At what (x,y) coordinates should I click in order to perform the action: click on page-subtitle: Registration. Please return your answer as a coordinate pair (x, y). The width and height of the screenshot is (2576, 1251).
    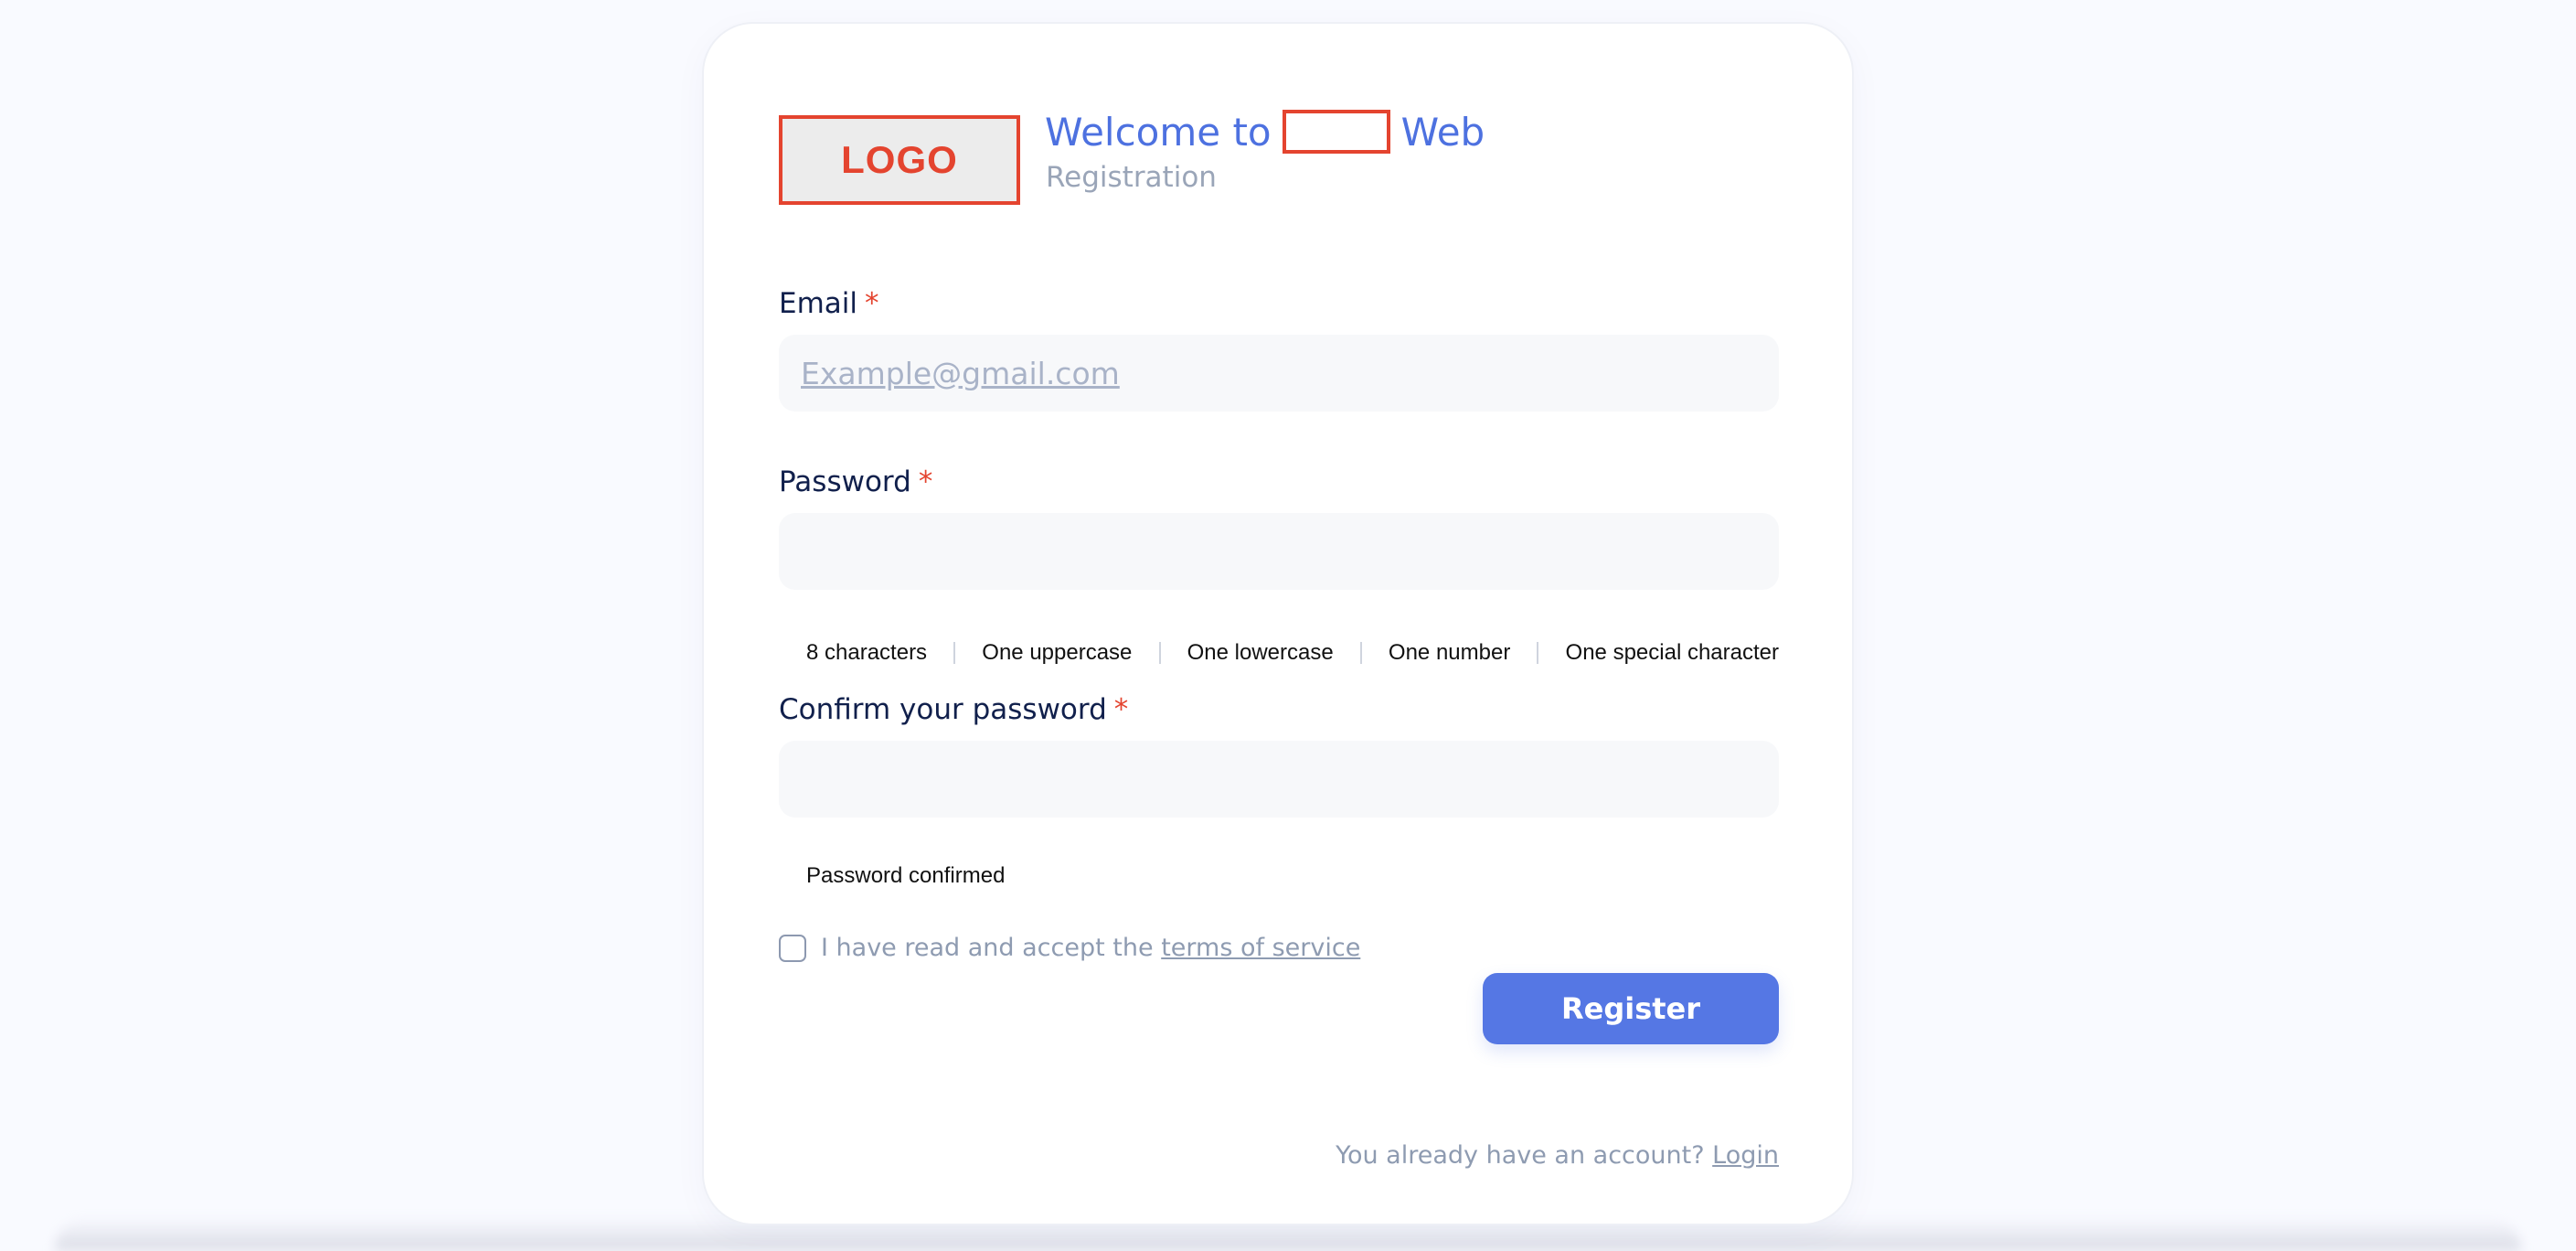
    Looking at the image, I should click on (1131, 177).